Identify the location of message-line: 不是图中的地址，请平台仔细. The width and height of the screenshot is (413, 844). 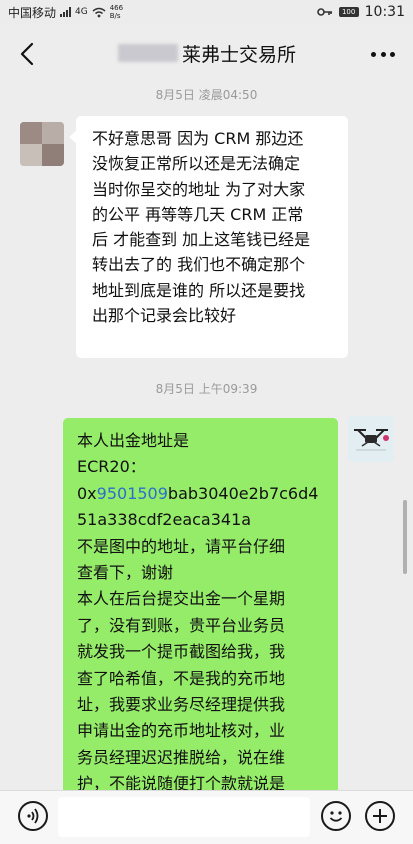
(181, 546).